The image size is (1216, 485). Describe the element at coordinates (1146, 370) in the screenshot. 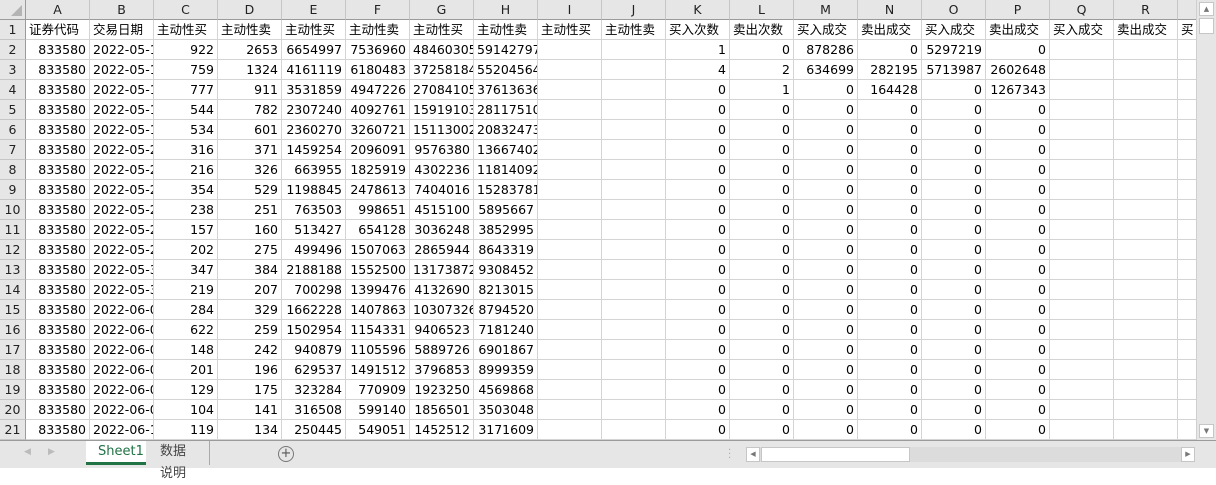

I see `cell-R18` at that location.